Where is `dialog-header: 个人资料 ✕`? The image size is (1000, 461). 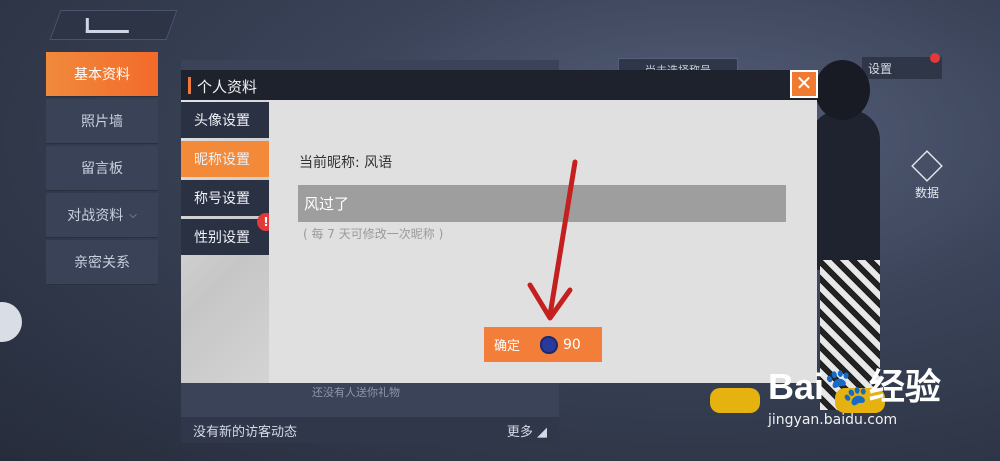 dialog-header: 个人资料 ✕ is located at coordinates (499, 85).